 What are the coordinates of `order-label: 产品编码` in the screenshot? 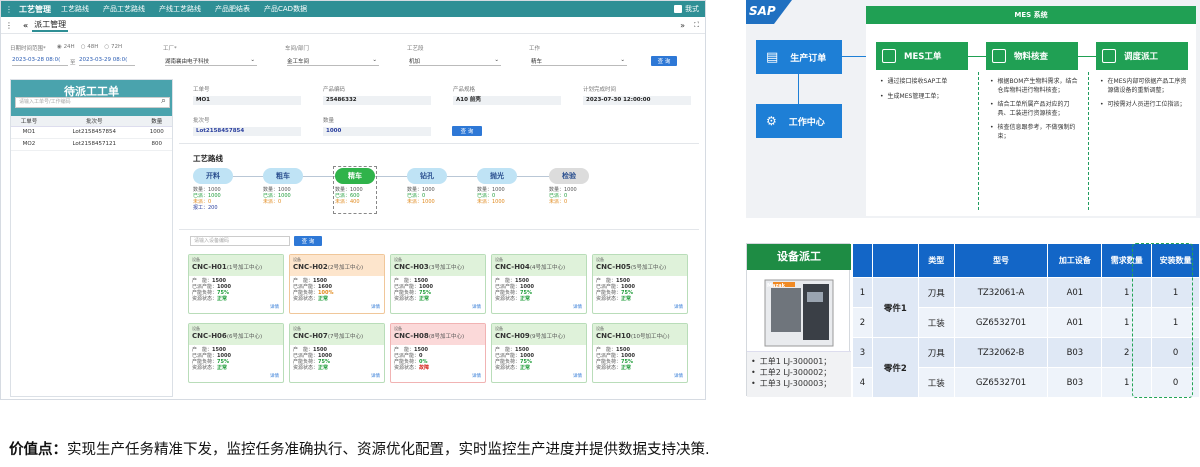 It's located at (334, 90).